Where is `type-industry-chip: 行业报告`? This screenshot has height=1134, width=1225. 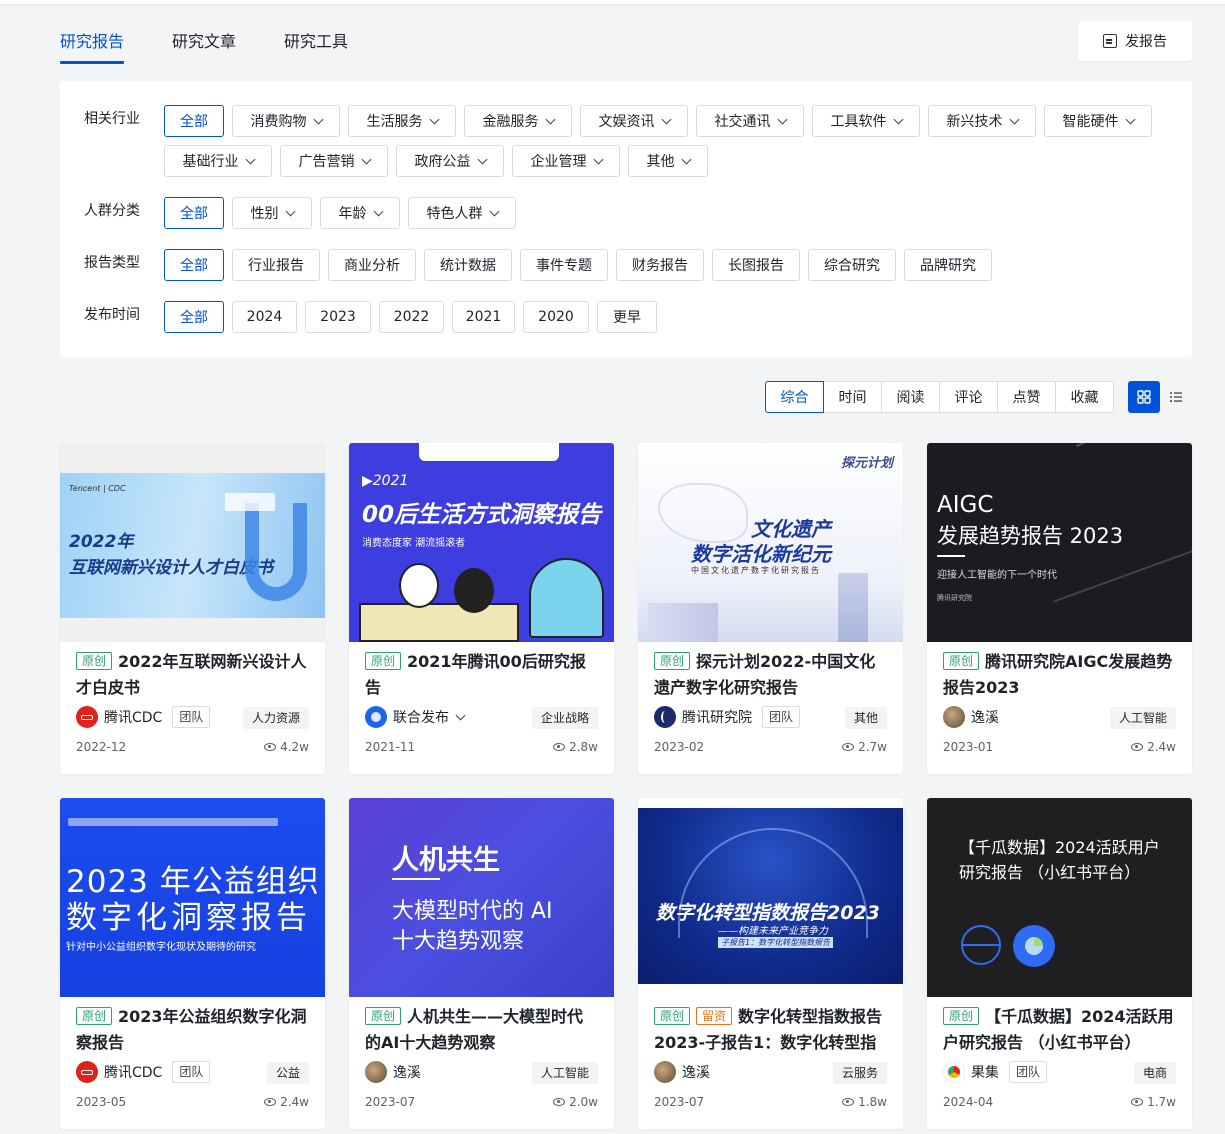 type-industry-chip: 行业报告 is located at coordinates (276, 265).